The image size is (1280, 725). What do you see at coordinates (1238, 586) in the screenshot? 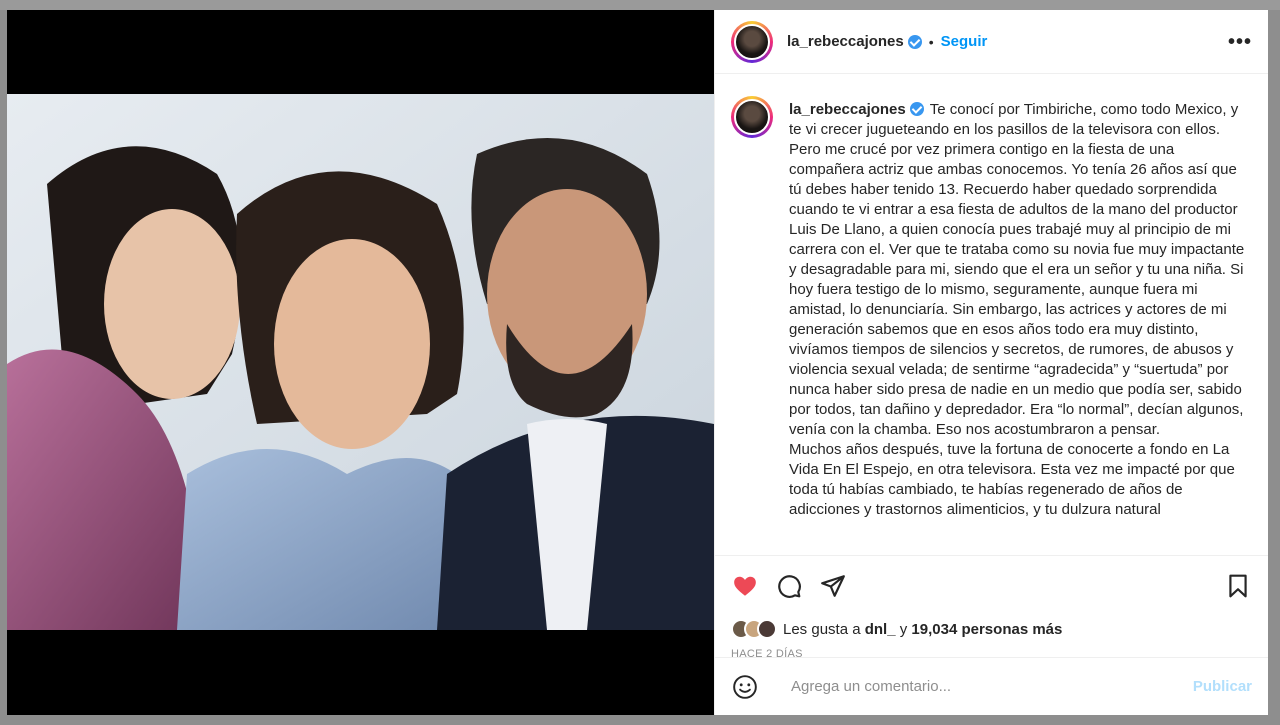
I see `save-bookmark-icon` at bounding box center [1238, 586].